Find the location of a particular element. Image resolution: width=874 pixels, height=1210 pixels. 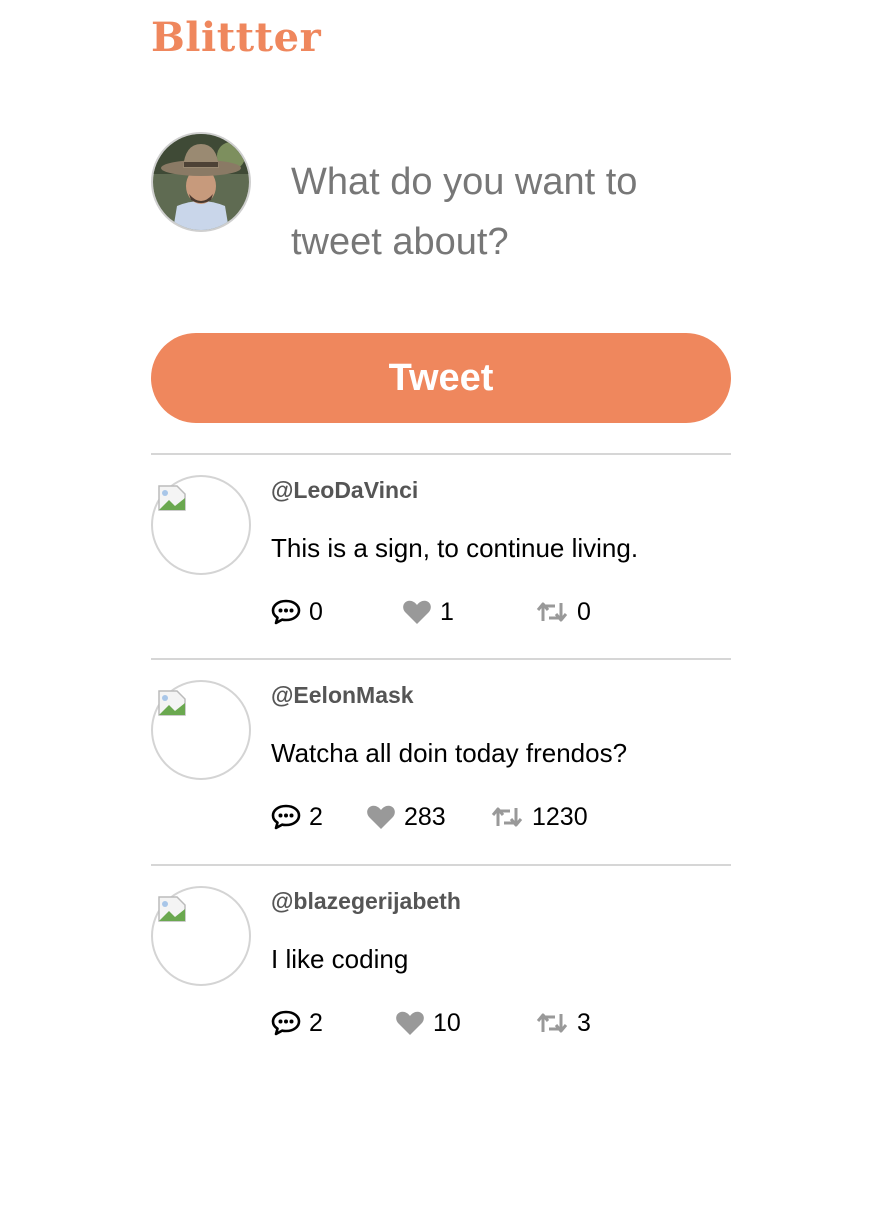

like-count: 283 is located at coordinates (425, 816).